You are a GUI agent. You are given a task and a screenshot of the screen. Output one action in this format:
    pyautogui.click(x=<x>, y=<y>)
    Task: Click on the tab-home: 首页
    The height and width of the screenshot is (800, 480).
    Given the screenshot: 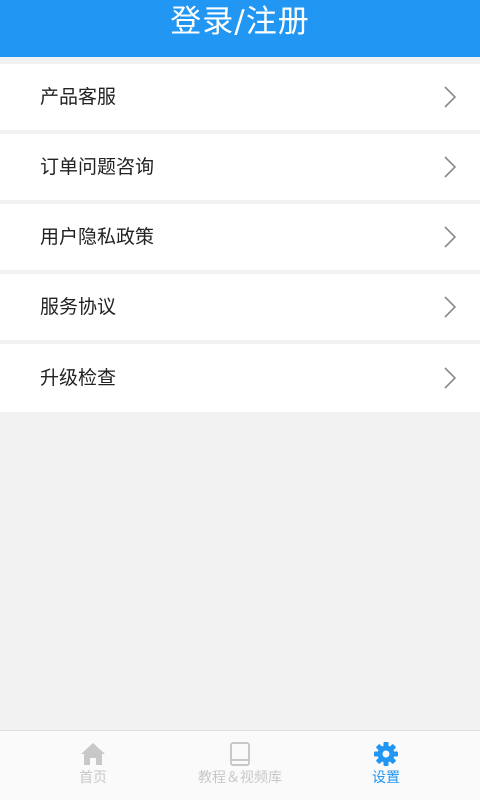 What is the action you would take?
    pyautogui.click(x=93, y=765)
    